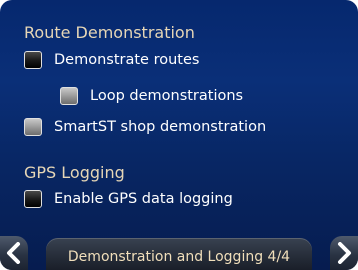 The height and width of the screenshot is (270, 358). I want to click on previous-page-button, so click(14, 253).